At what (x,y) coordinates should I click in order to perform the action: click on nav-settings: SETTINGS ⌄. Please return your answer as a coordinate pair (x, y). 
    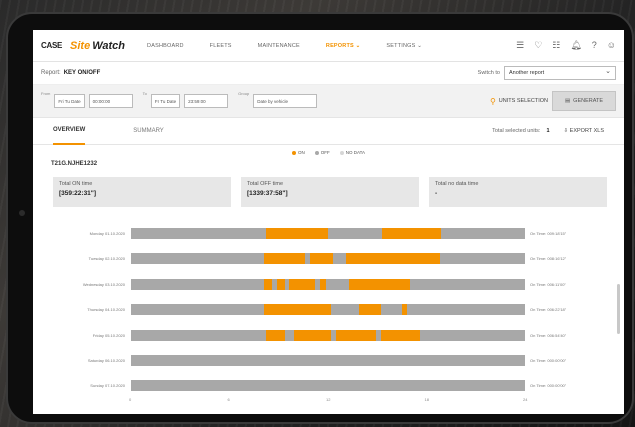
    Looking at the image, I should click on (404, 46).